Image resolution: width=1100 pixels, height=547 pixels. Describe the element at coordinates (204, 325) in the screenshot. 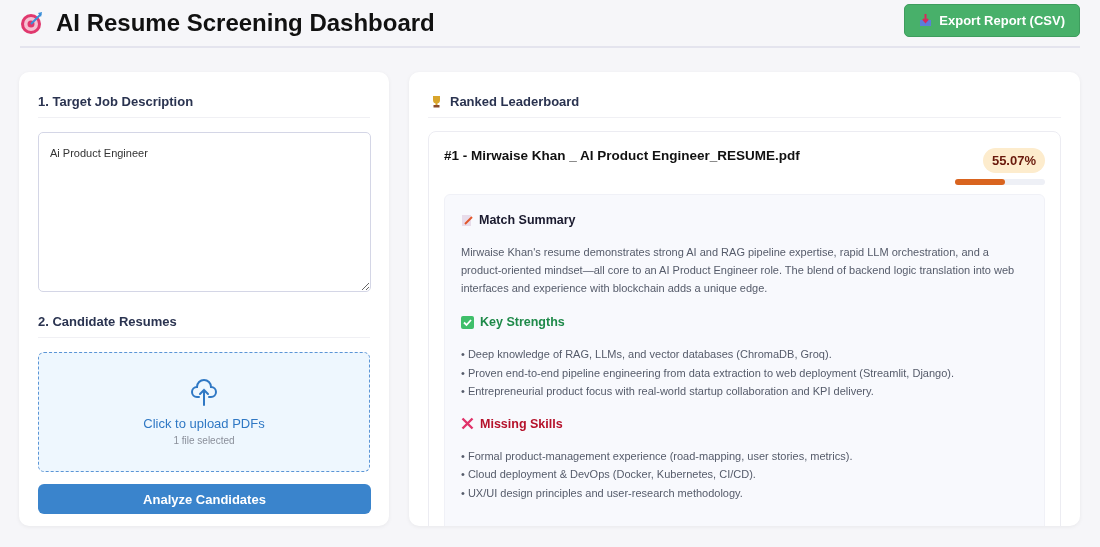

I see `section-heading: 2. Candidate Resumes` at that location.